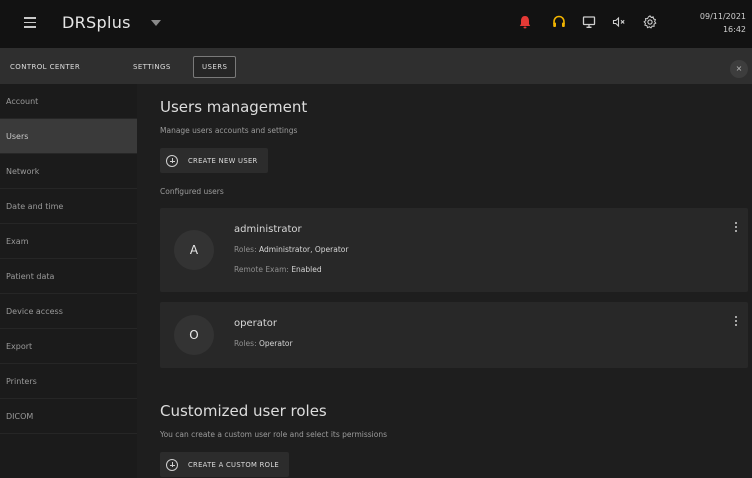 This screenshot has height=478, width=752. I want to click on menu-icon, so click(30, 23).